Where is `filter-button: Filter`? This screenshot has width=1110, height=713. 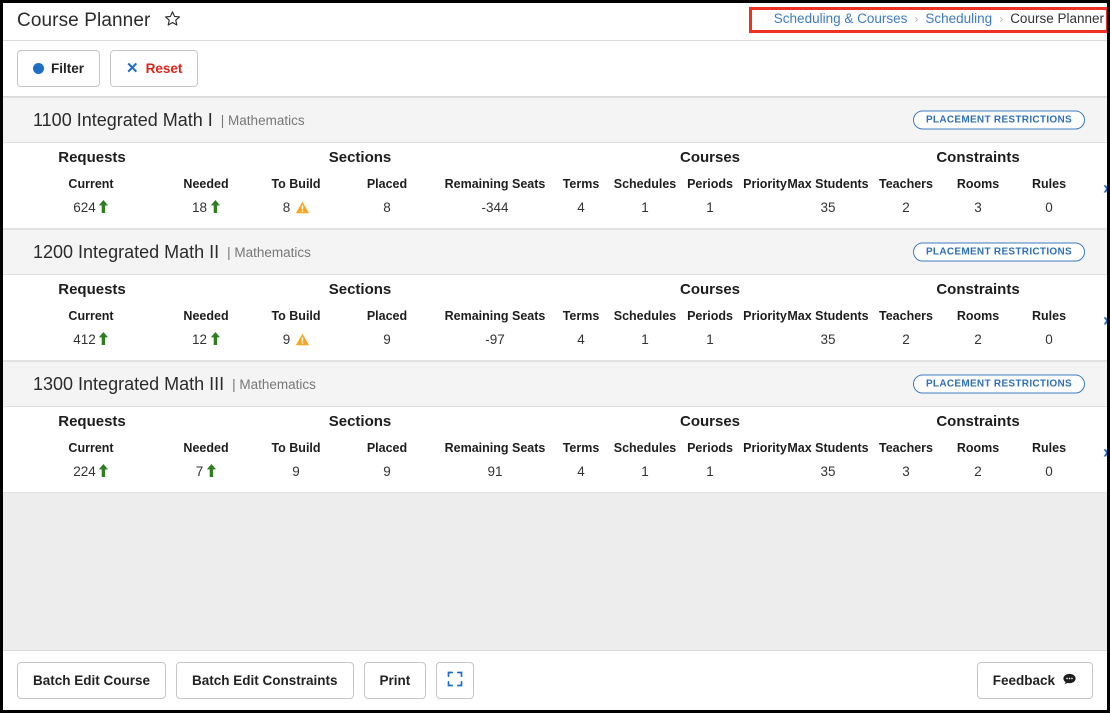
filter-button: Filter is located at coordinates (59, 68).